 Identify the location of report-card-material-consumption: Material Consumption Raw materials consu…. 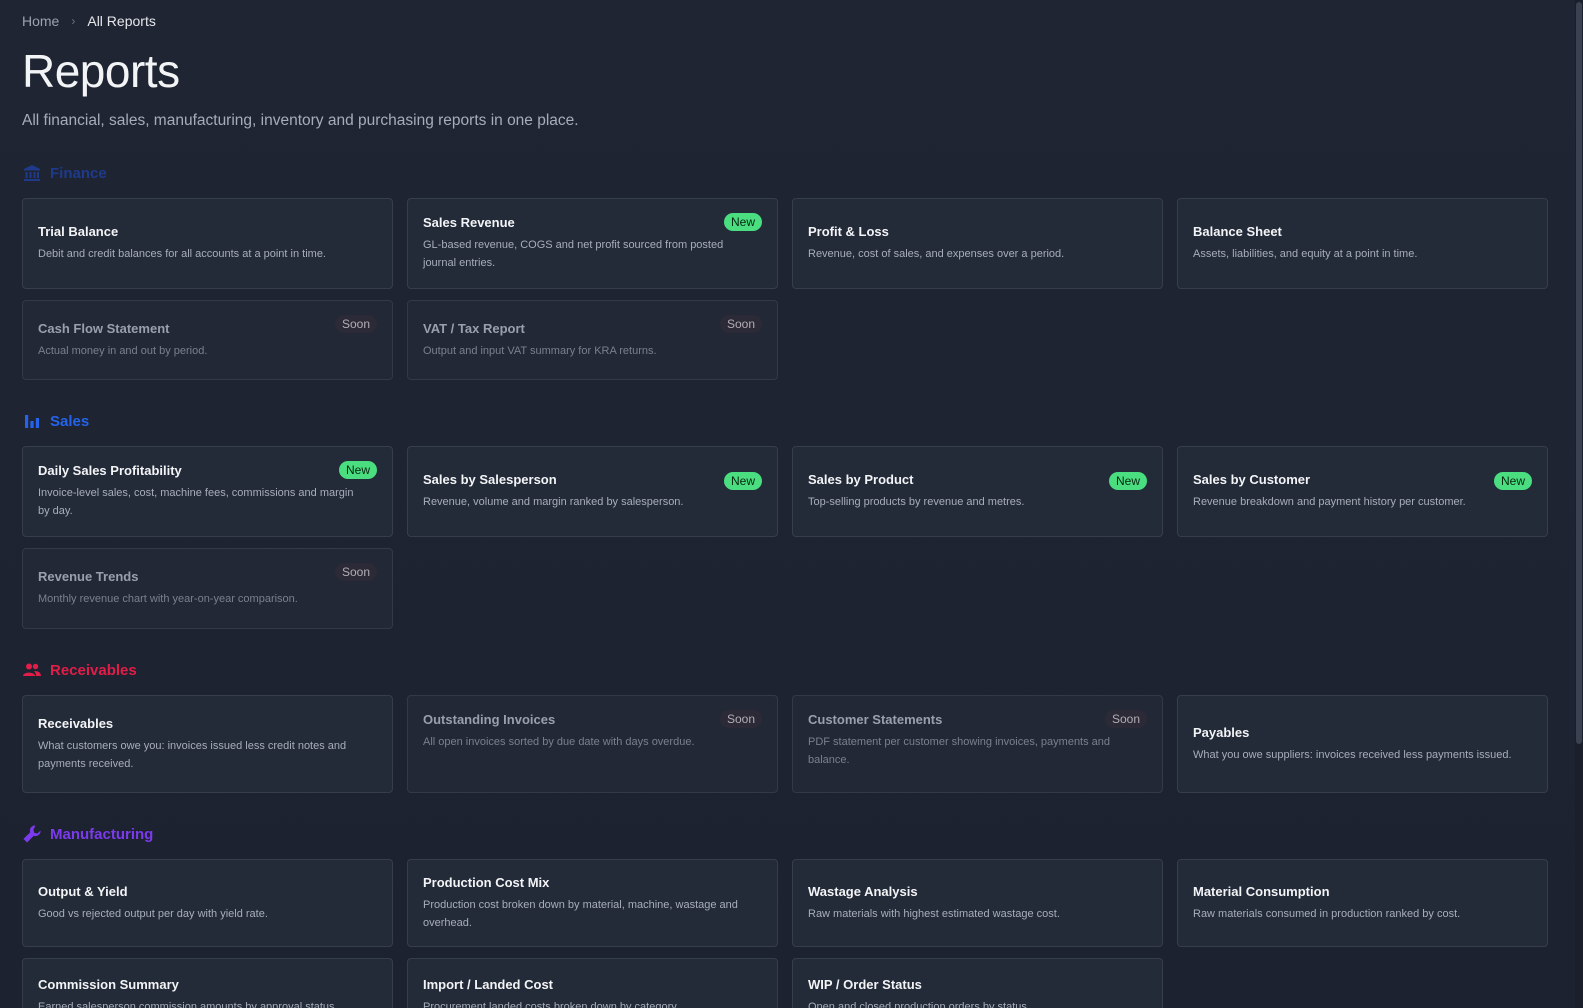
(1362, 903).